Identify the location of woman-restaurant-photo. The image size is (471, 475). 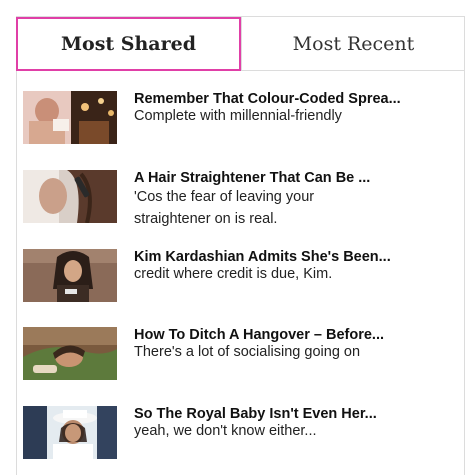
(70, 117).